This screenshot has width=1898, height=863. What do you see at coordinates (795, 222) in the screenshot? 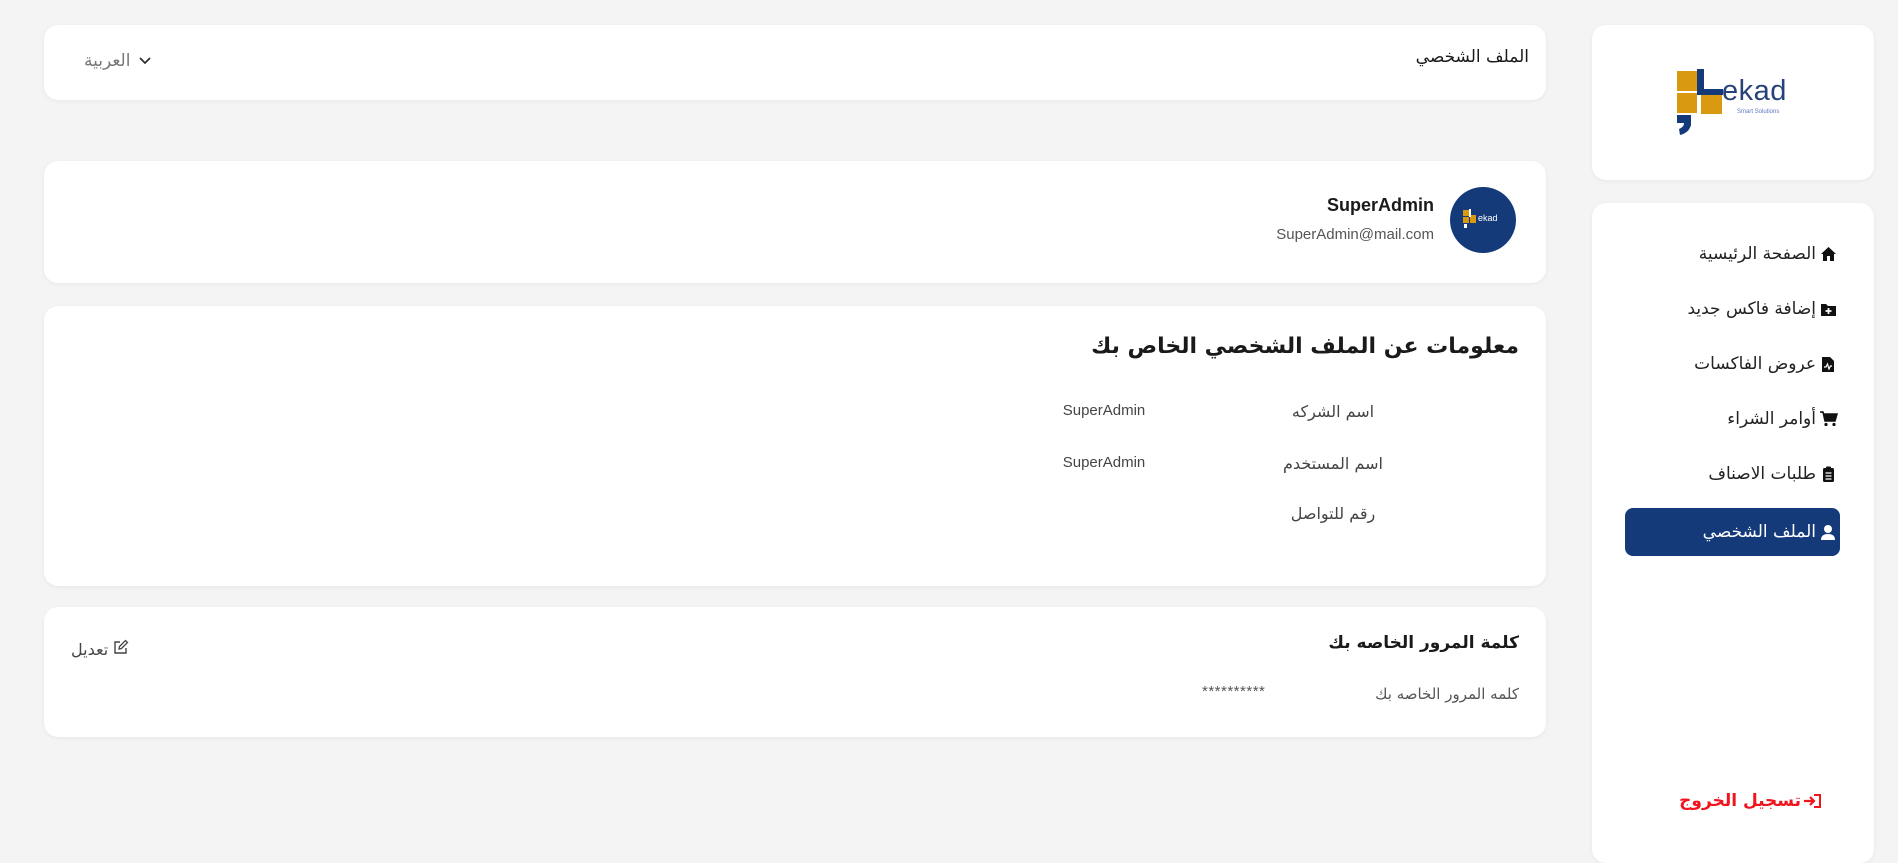
I see `profile-summary-card: ekad SuperAdmin SuperAdmin@mail.com` at bounding box center [795, 222].